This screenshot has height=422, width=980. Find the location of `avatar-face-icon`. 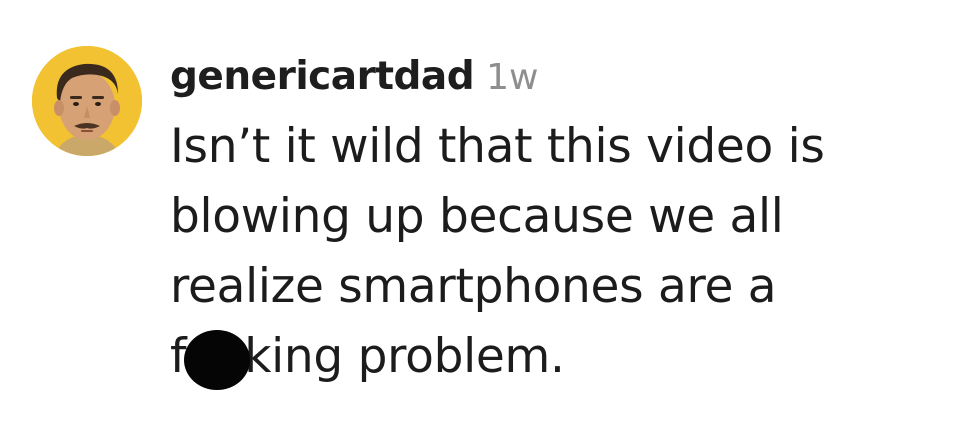

avatar-face-icon is located at coordinates (87, 101).